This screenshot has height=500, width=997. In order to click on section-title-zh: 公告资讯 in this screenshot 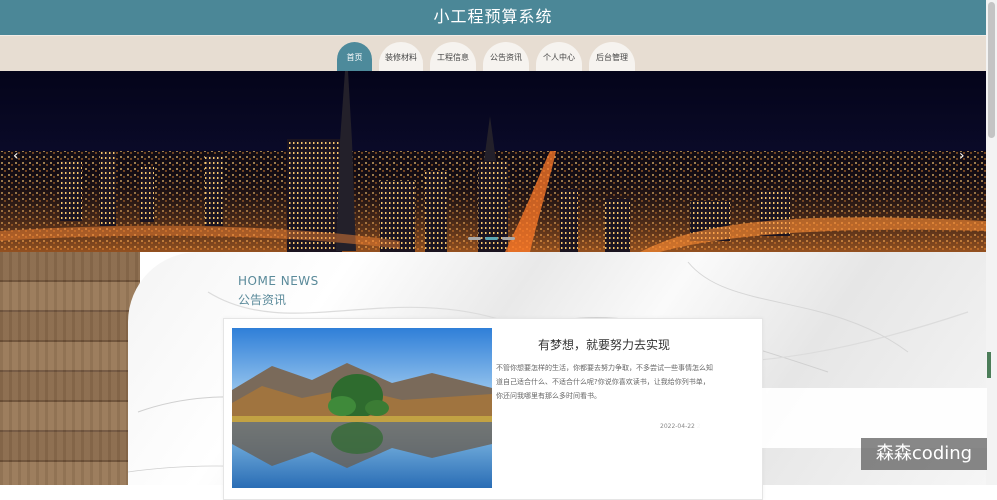, I will do `click(262, 300)`.